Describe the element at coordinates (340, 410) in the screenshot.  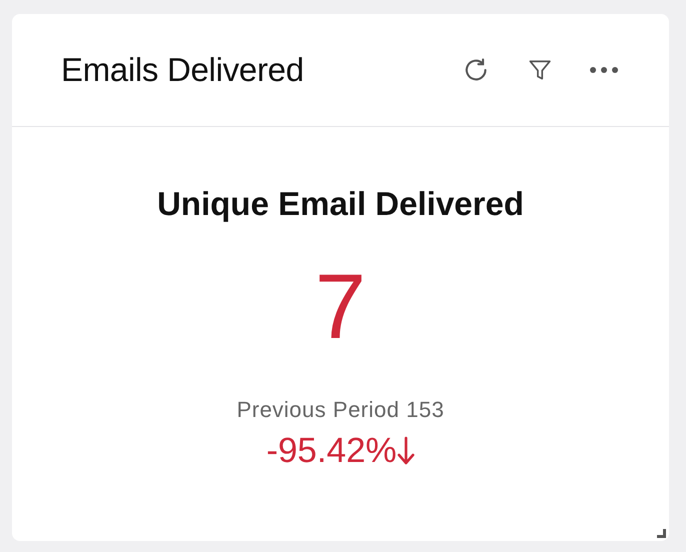
I see `previous-period: Previous Period 153` at that location.